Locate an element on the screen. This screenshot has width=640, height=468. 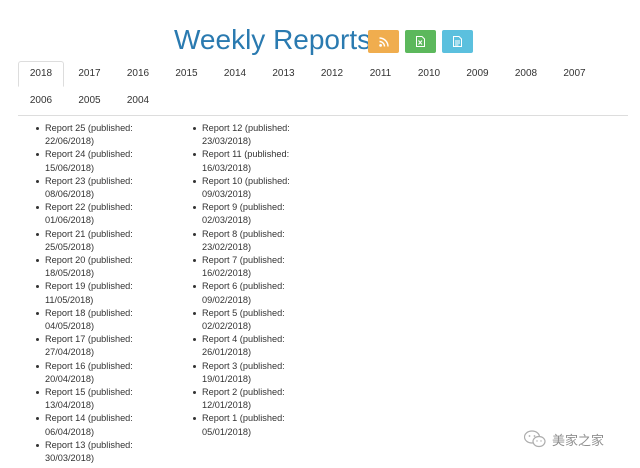
report-list-item: Report 17 (published: 27/04/2018) is located at coordinates (90, 346).